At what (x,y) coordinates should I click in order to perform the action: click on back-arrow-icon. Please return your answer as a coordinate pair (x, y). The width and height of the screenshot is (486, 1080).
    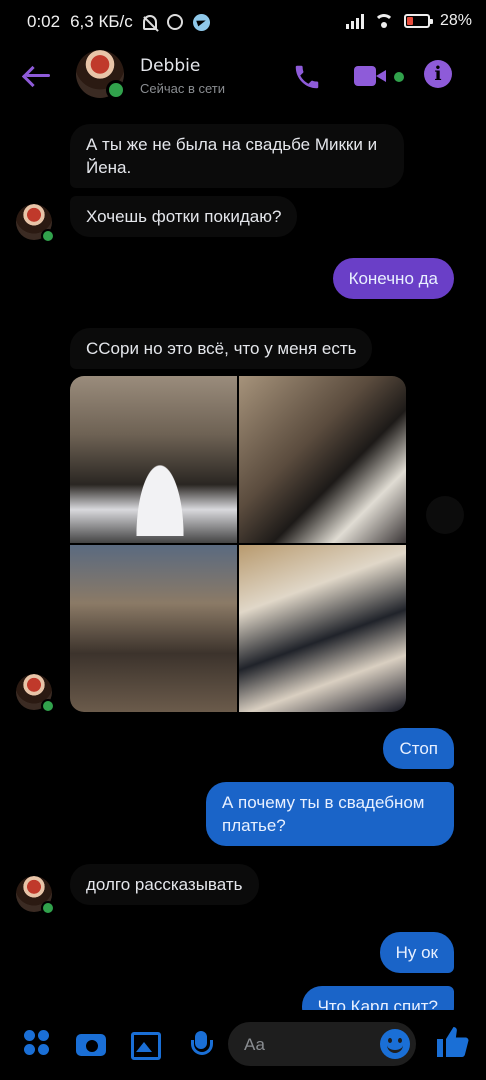
    Looking at the image, I should click on (37, 75).